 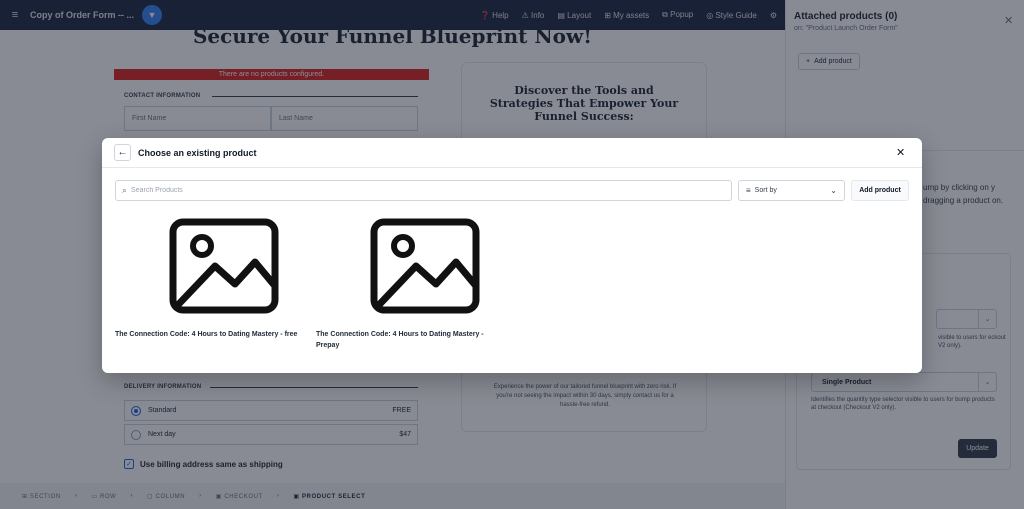 What do you see at coordinates (197, 153) in the screenshot?
I see `modal-title: Choose an existing product` at bounding box center [197, 153].